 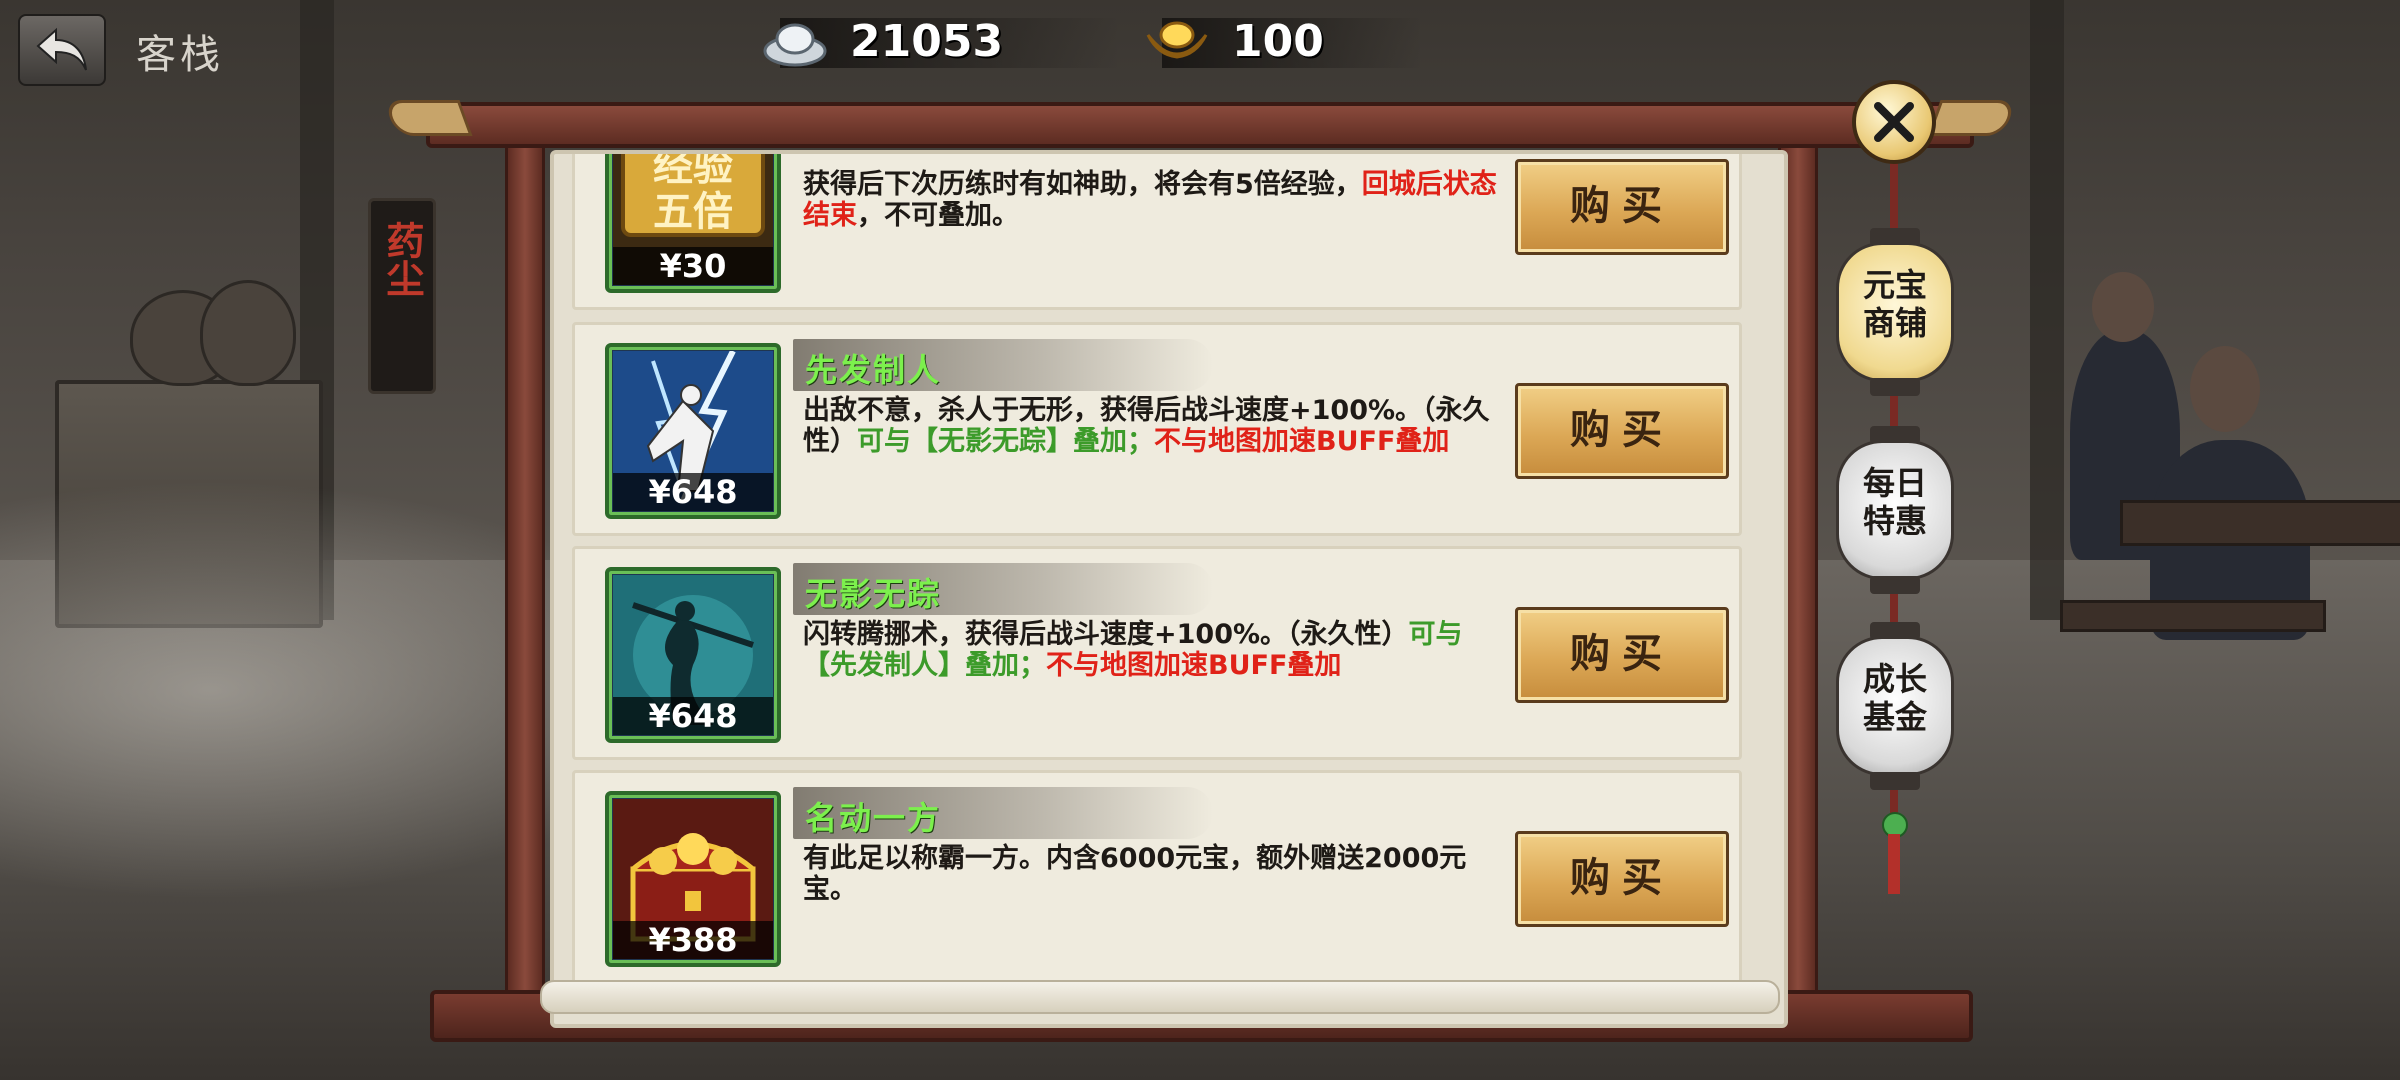 I want to click on tab-label: 每日特惠, so click(x=1895, y=502).